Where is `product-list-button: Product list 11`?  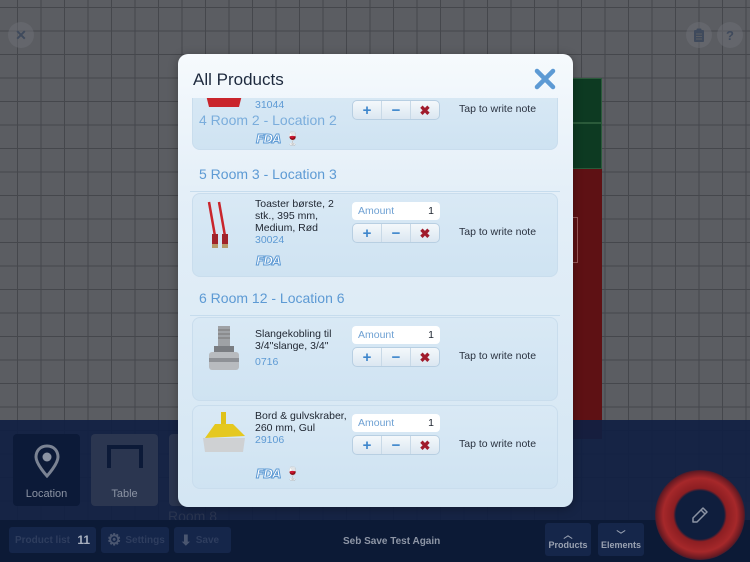 product-list-button: Product list 11 is located at coordinates (52, 540).